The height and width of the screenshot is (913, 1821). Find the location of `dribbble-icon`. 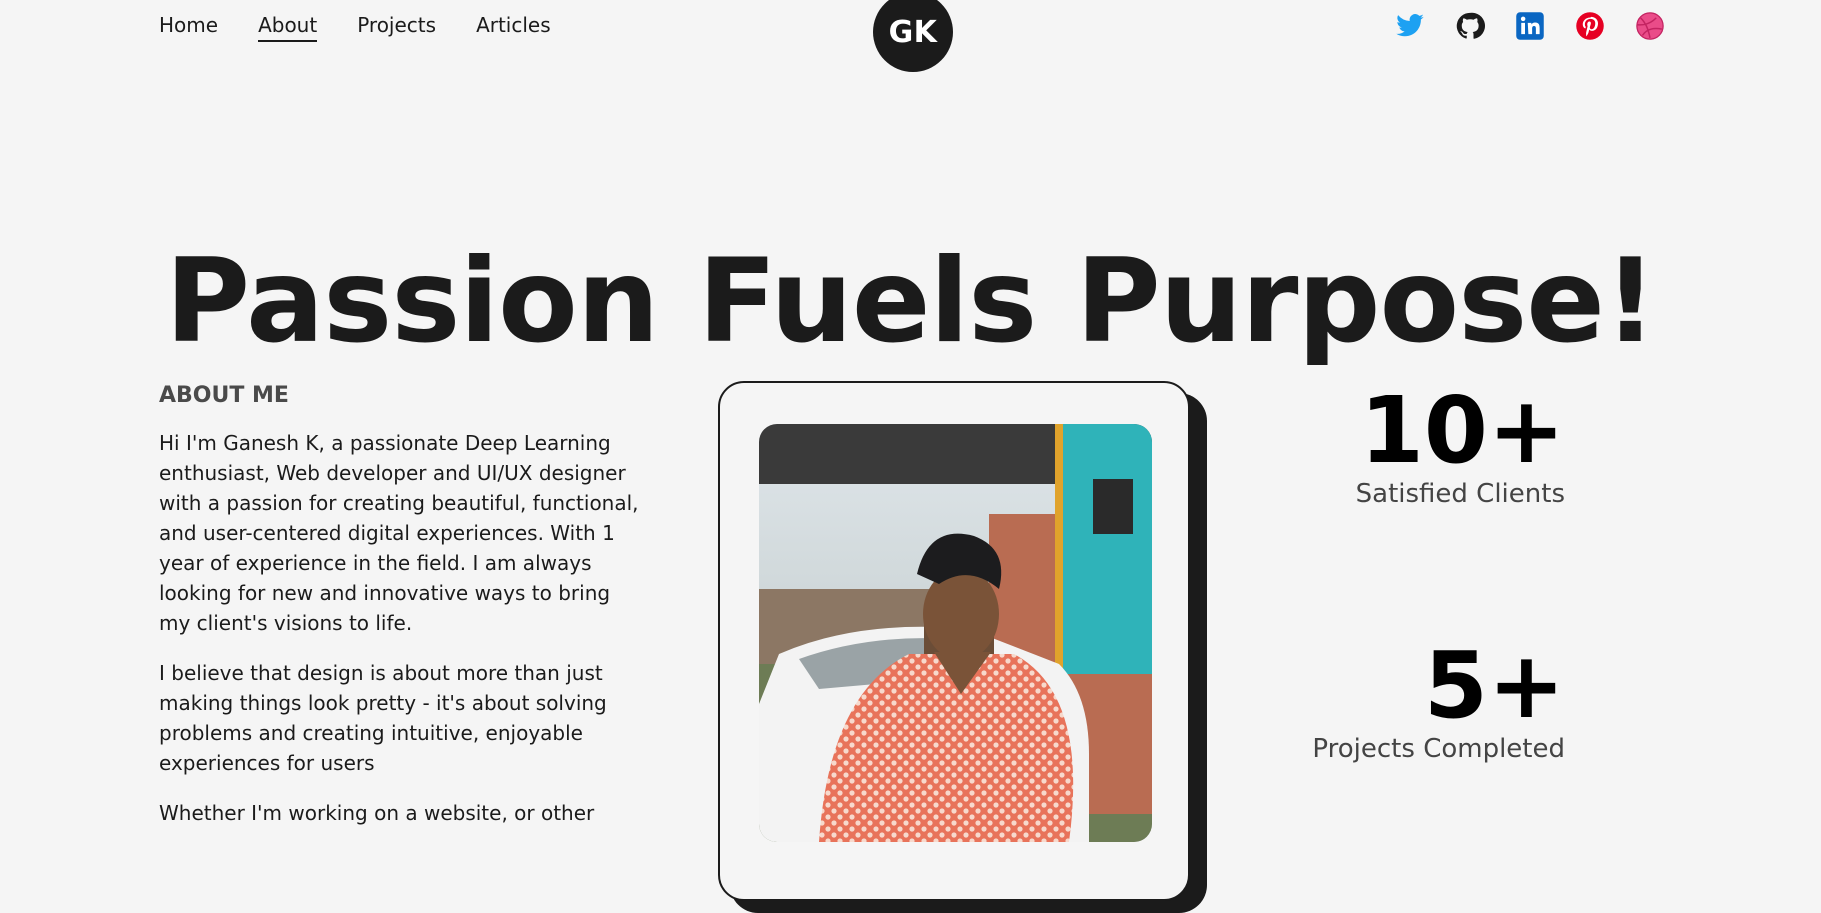

dribbble-icon is located at coordinates (1650, 26).